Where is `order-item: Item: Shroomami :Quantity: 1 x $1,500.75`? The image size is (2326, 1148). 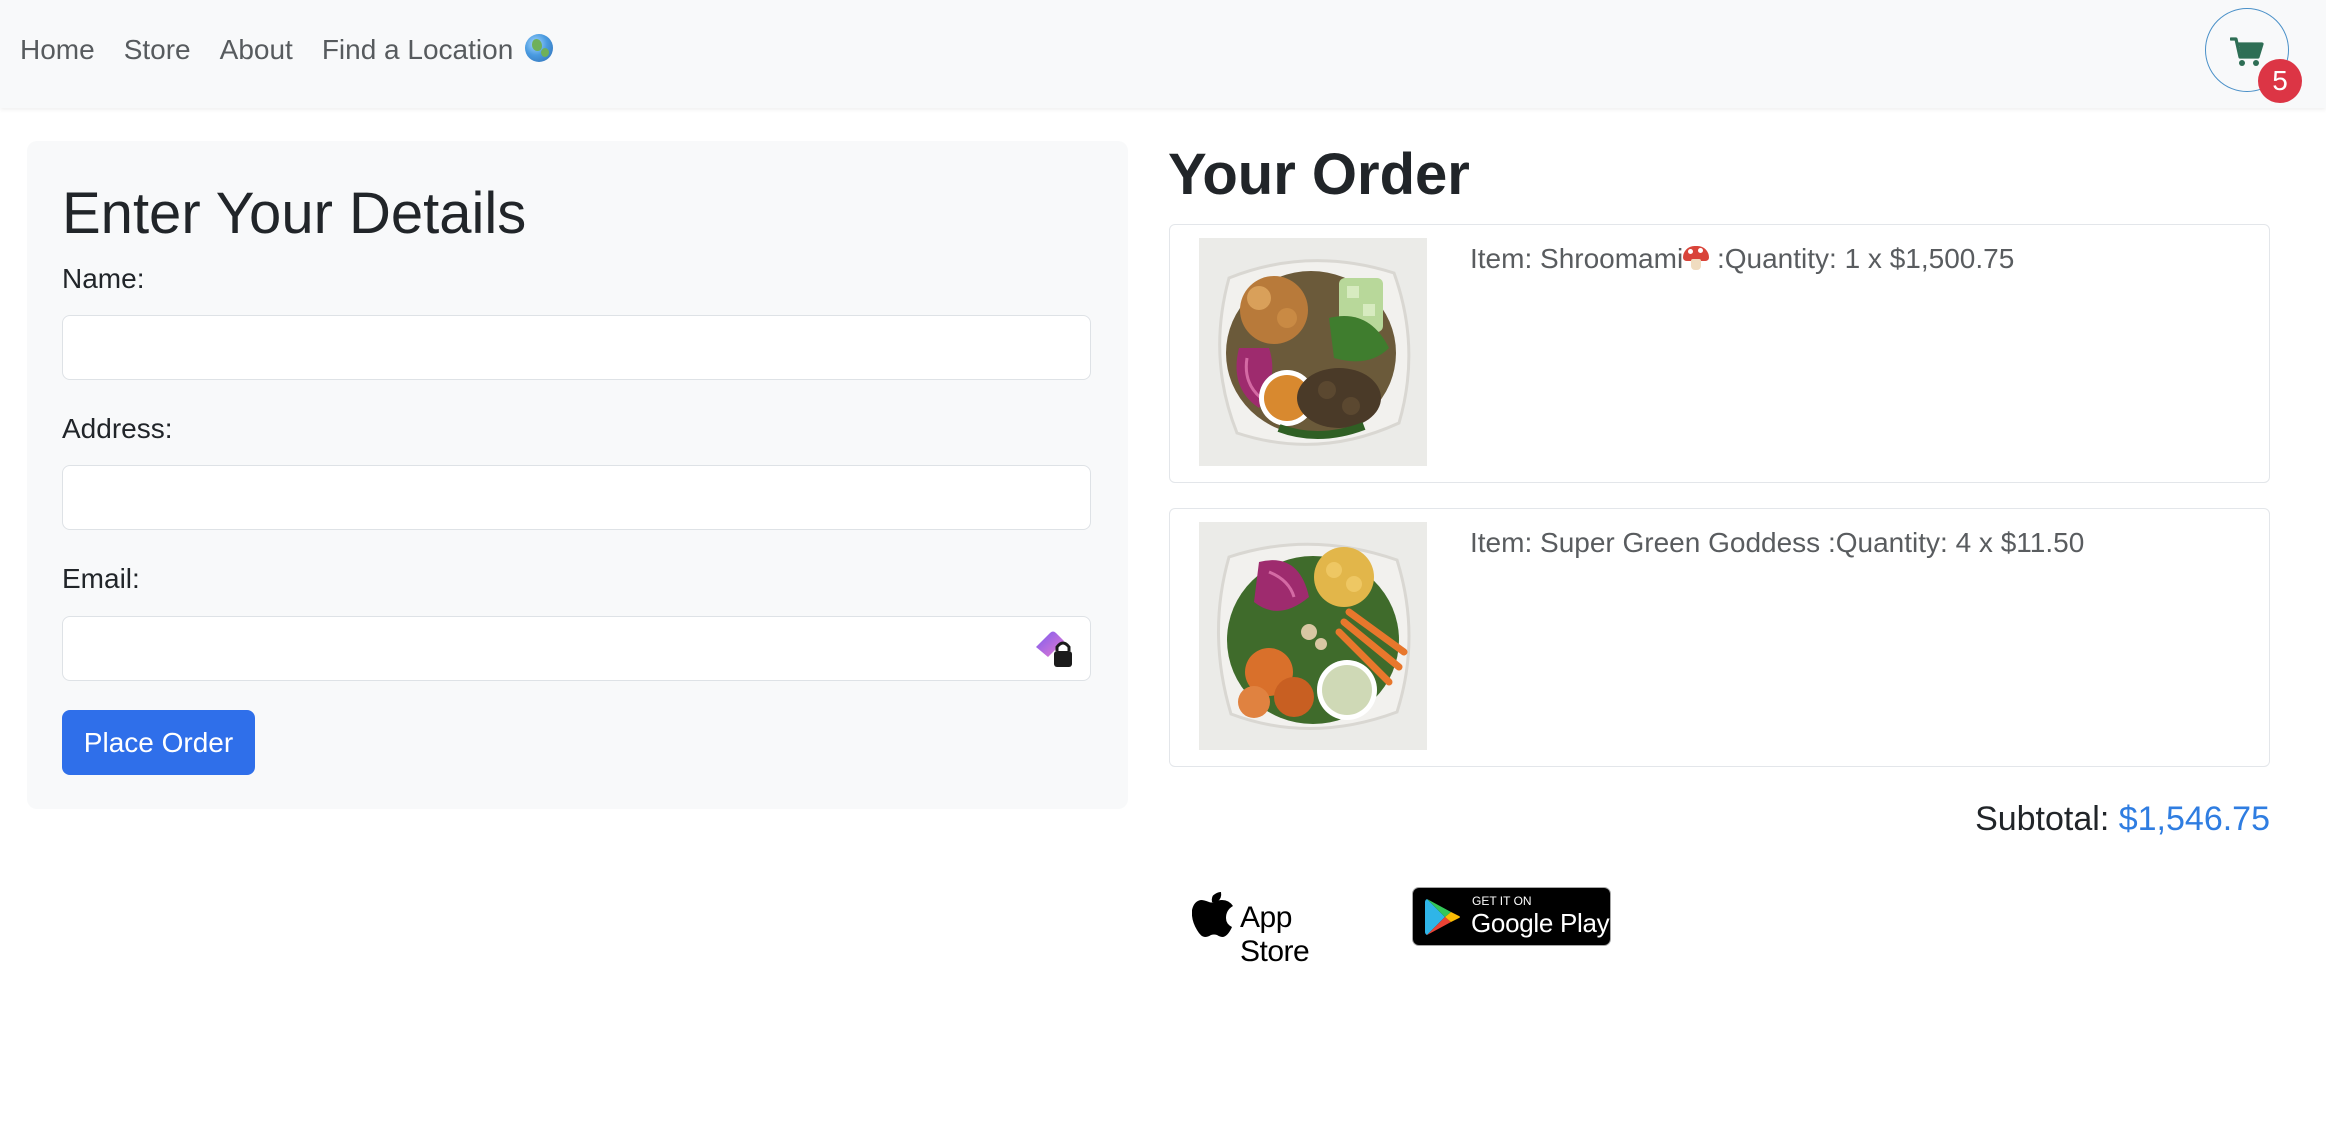
order-item: Item: Shroomami :Quantity: 1 x $1,500.75 is located at coordinates (1719, 353).